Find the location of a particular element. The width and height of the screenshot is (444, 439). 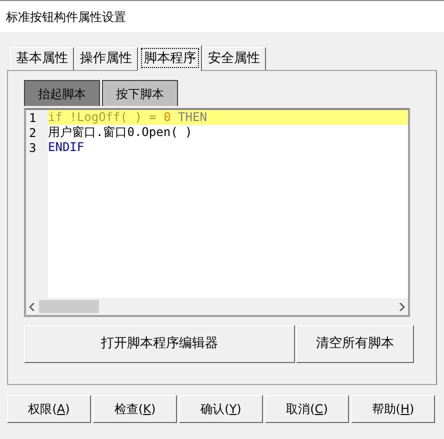

dialog-button: 确认(Y) is located at coordinates (221, 409).